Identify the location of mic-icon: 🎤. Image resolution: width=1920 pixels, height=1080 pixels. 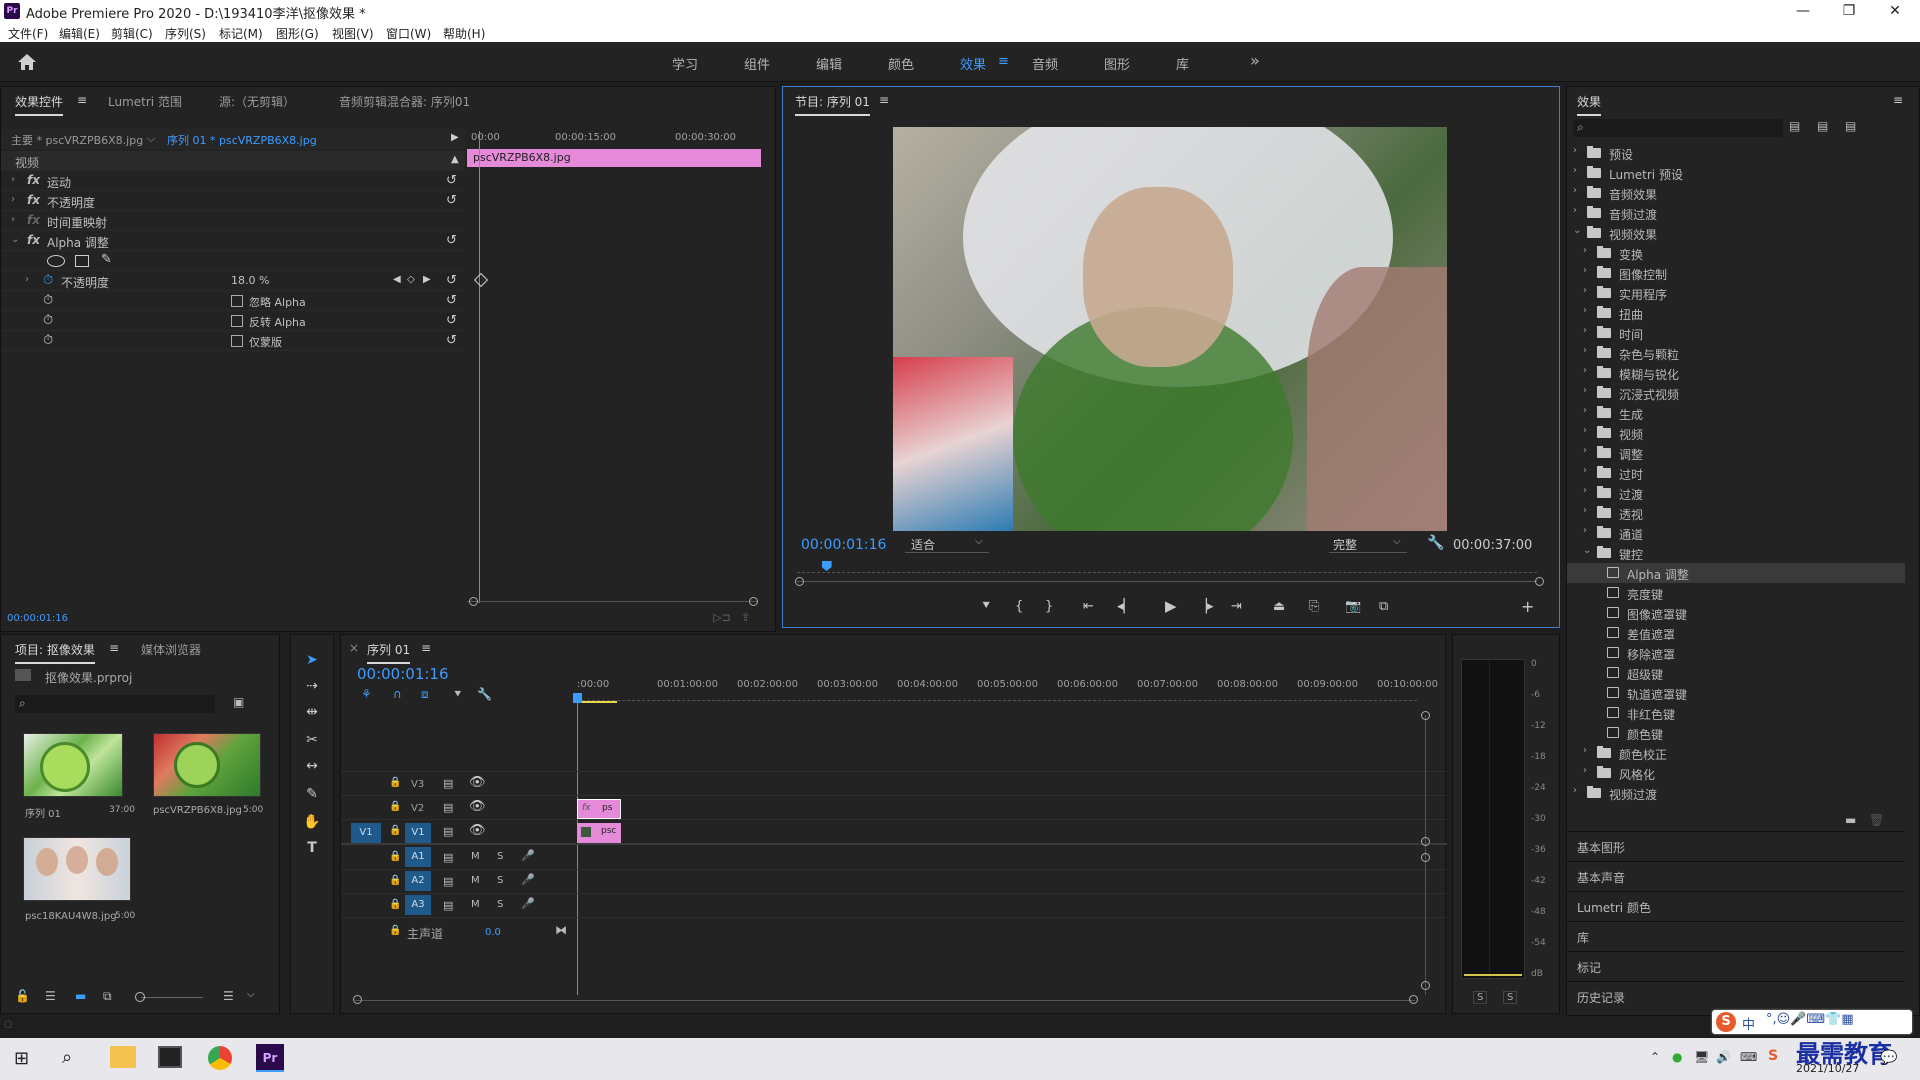
(528, 855).